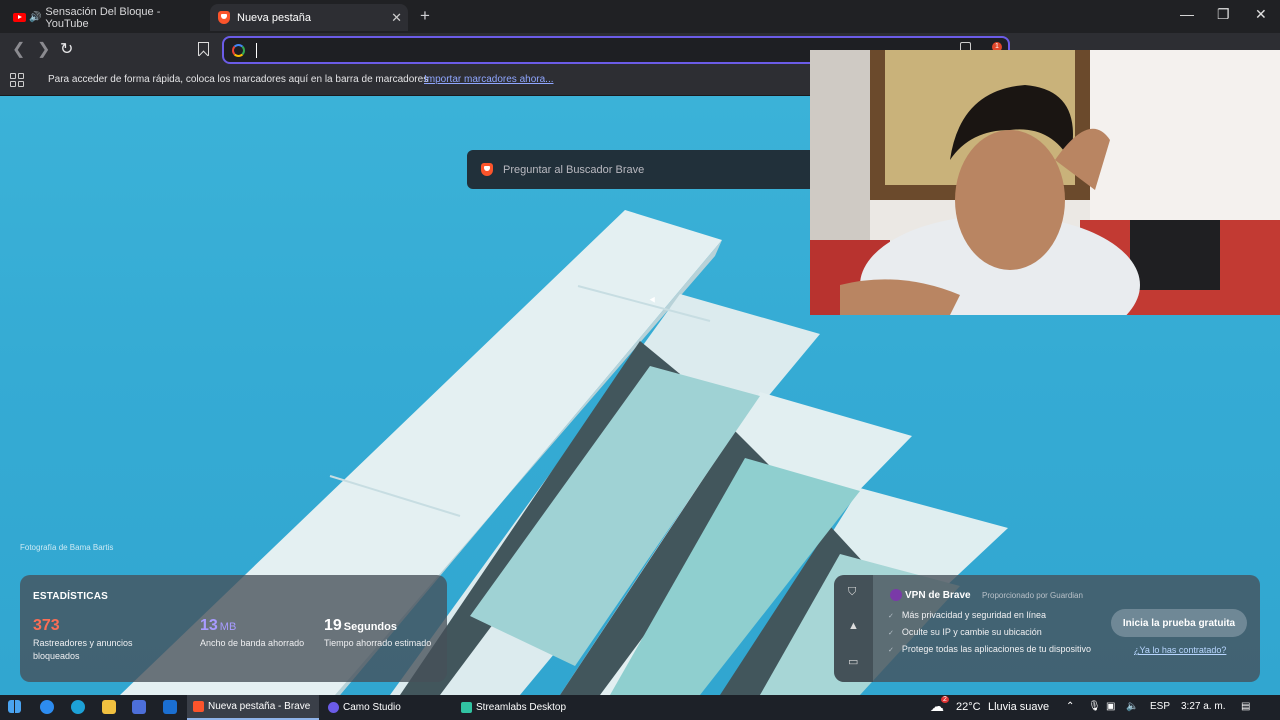  I want to click on vpn-feature: Oculte su IP y cambie su ubicación, so click(965, 632).